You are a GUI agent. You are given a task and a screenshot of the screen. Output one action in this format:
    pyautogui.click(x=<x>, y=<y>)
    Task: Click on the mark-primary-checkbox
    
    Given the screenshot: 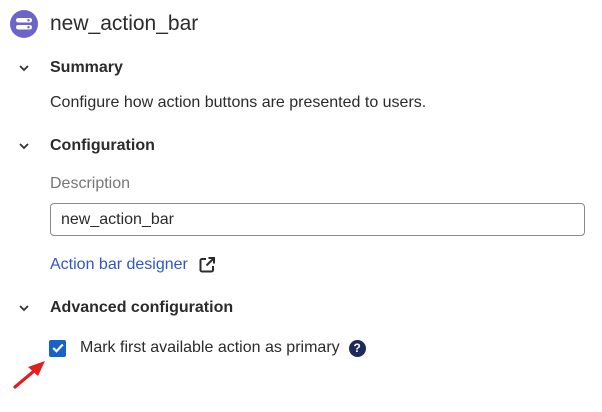 What is the action you would take?
    pyautogui.click(x=57, y=348)
    